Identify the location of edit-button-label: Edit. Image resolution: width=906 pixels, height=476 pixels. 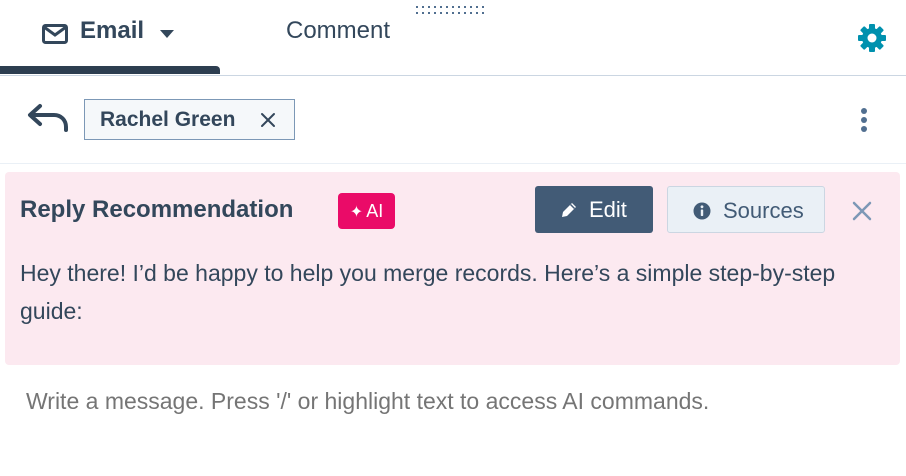
(608, 209).